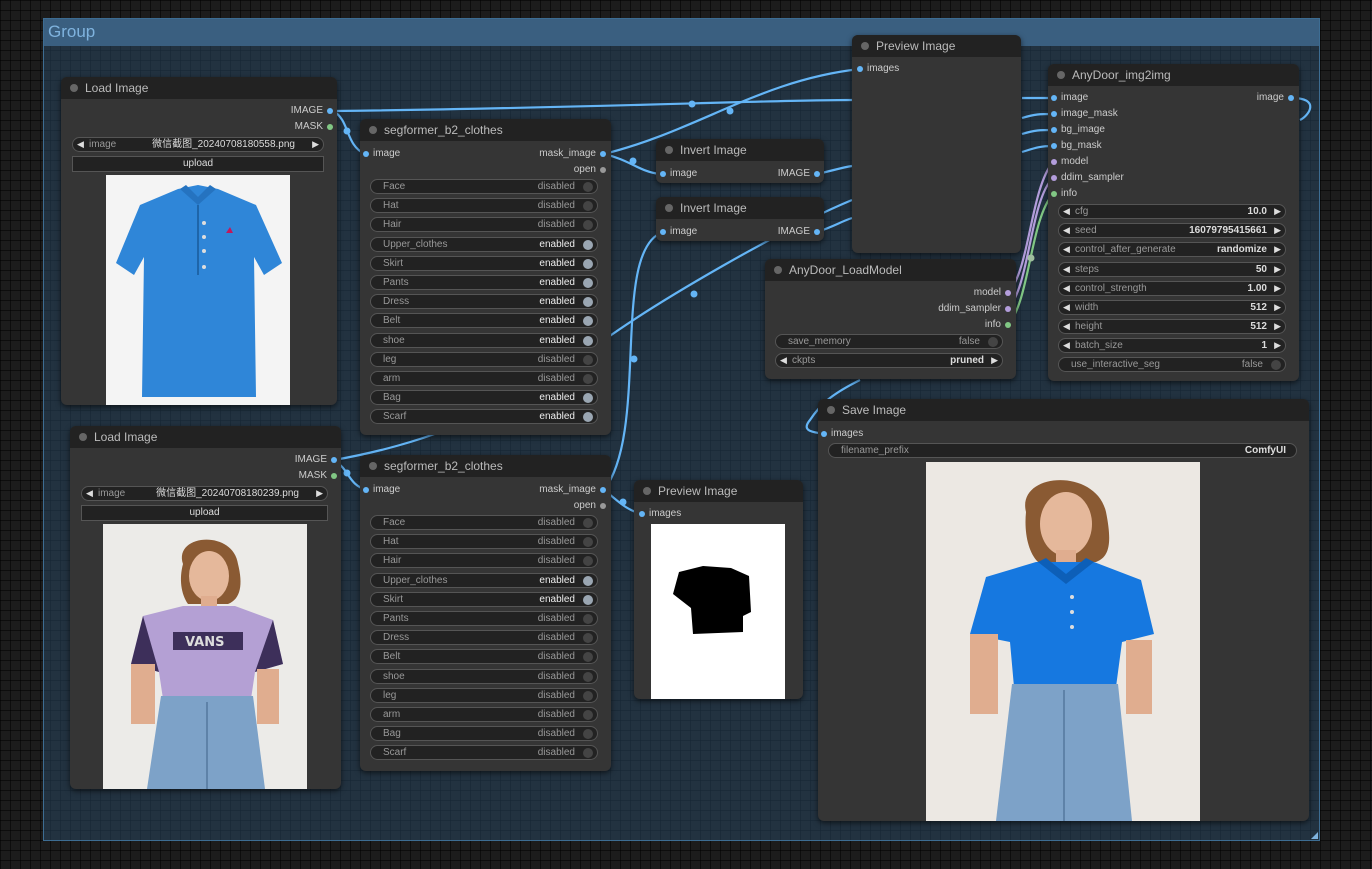 The width and height of the screenshot is (1372, 869). Describe the element at coordinates (718, 491) in the screenshot. I see `node-title: Preview Image` at that location.